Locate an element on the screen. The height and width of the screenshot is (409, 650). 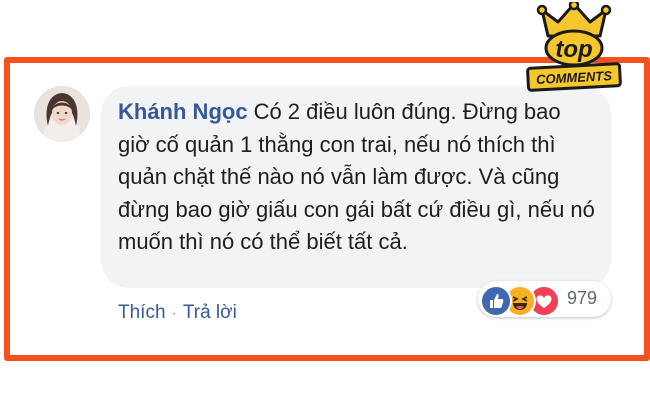
reaction-count: 979 is located at coordinates (582, 298).